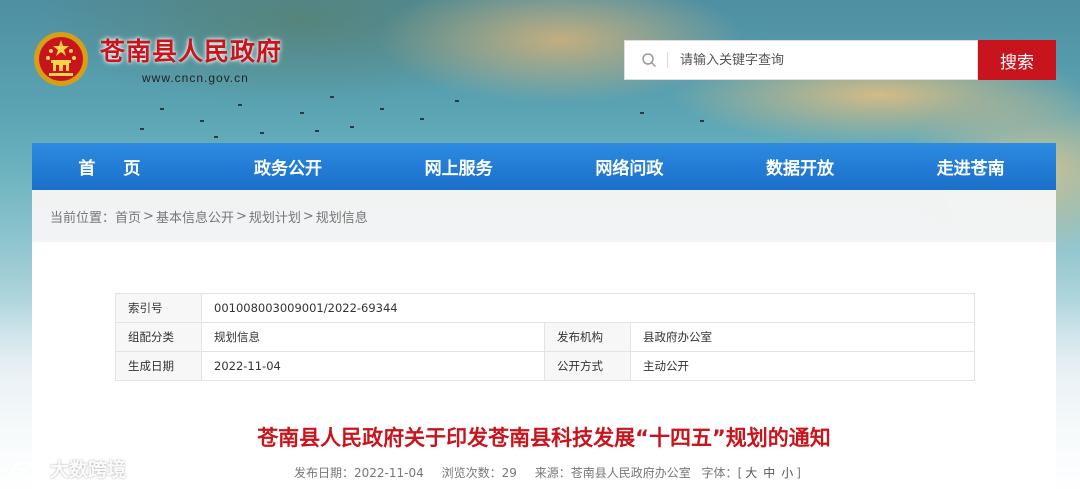 The image size is (1080, 489). What do you see at coordinates (128, 216) in the screenshot?
I see `breadcrumb-item-home: 首页` at bounding box center [128, 216].